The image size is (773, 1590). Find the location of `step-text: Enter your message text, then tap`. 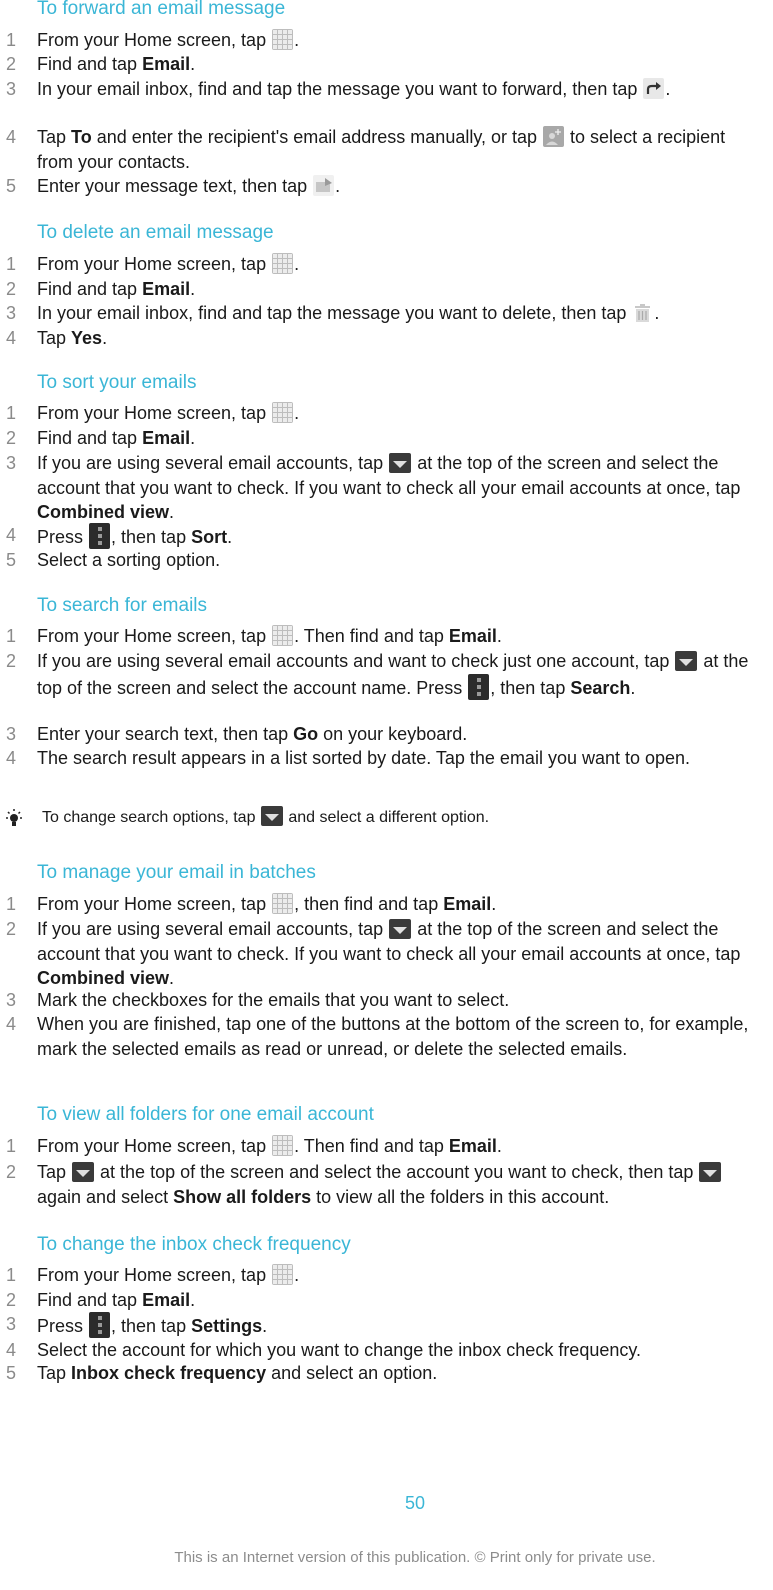

step-text: Enter your message text, then tap is located at coordinates (175, 186).